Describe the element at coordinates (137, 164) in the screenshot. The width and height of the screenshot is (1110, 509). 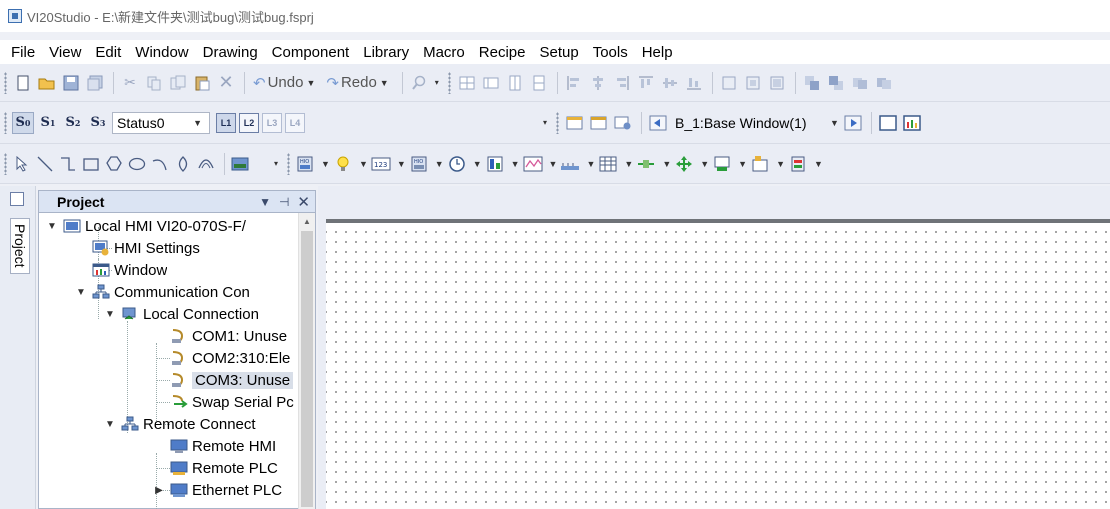
I see `ellipse-icon` at that location.